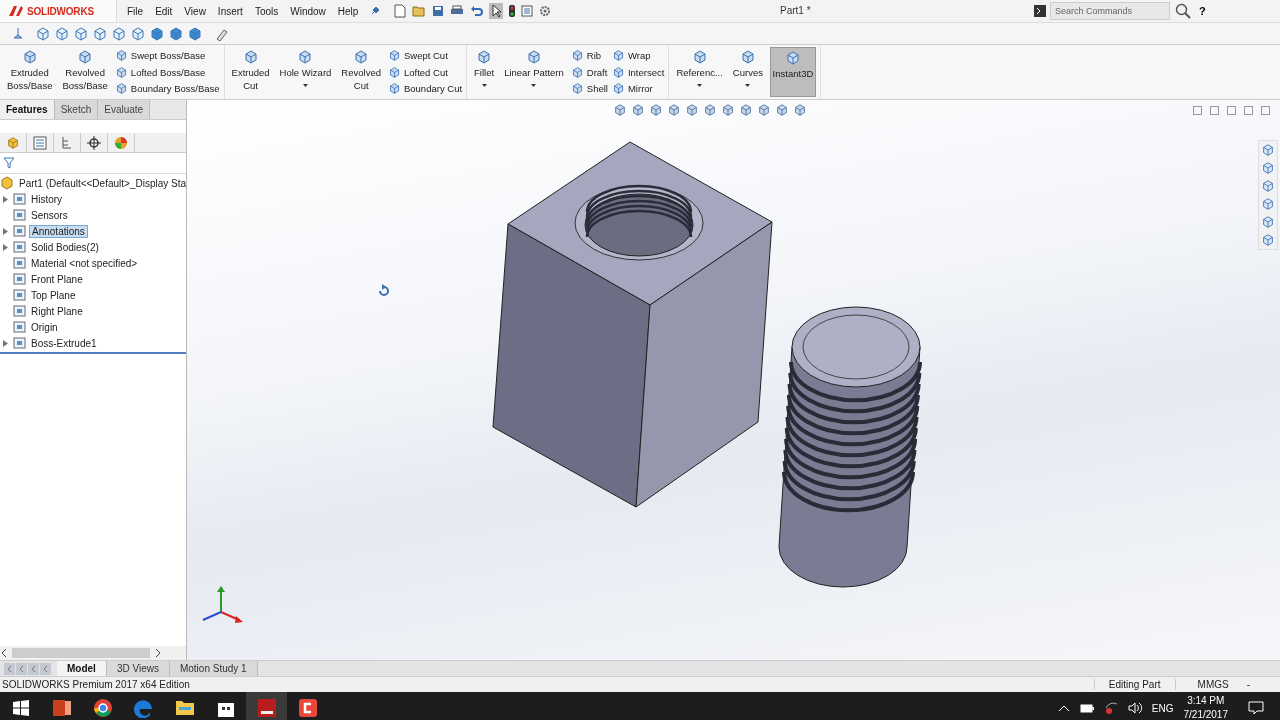 This screenshot has width=1280, height=720. I want to click on search-icon, so click(1183, 11).